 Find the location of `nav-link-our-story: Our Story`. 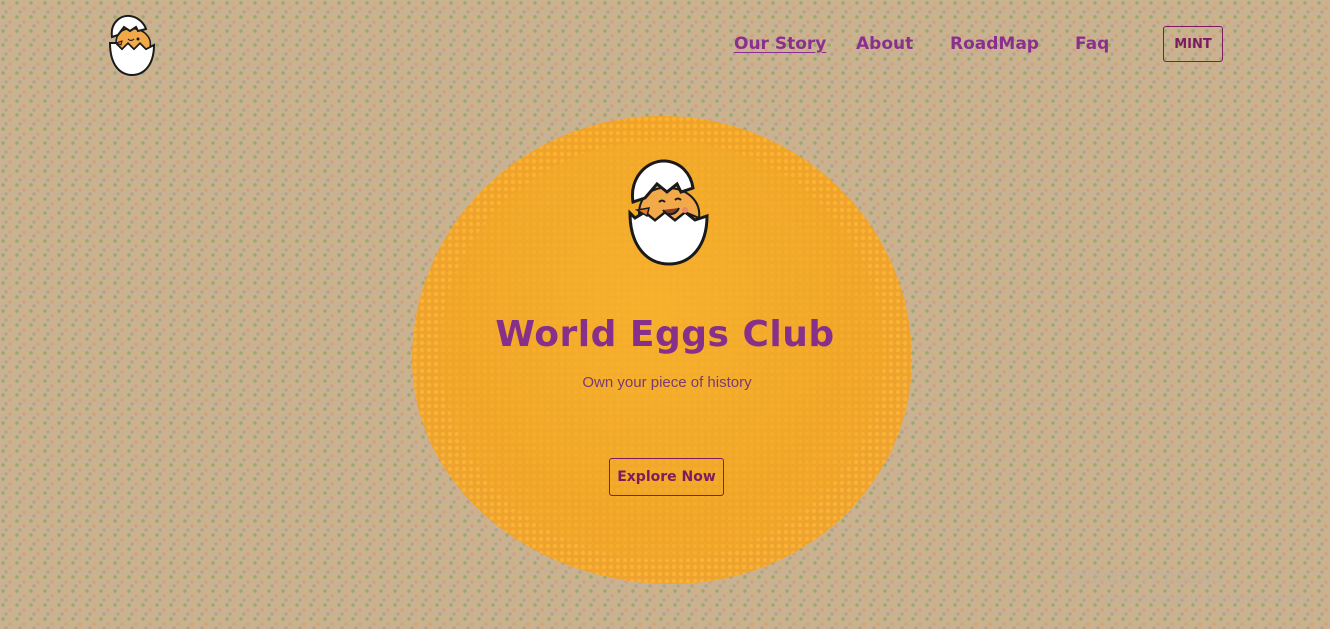

nav-link-our-story: Our Story is located at coordinates (780, 44).